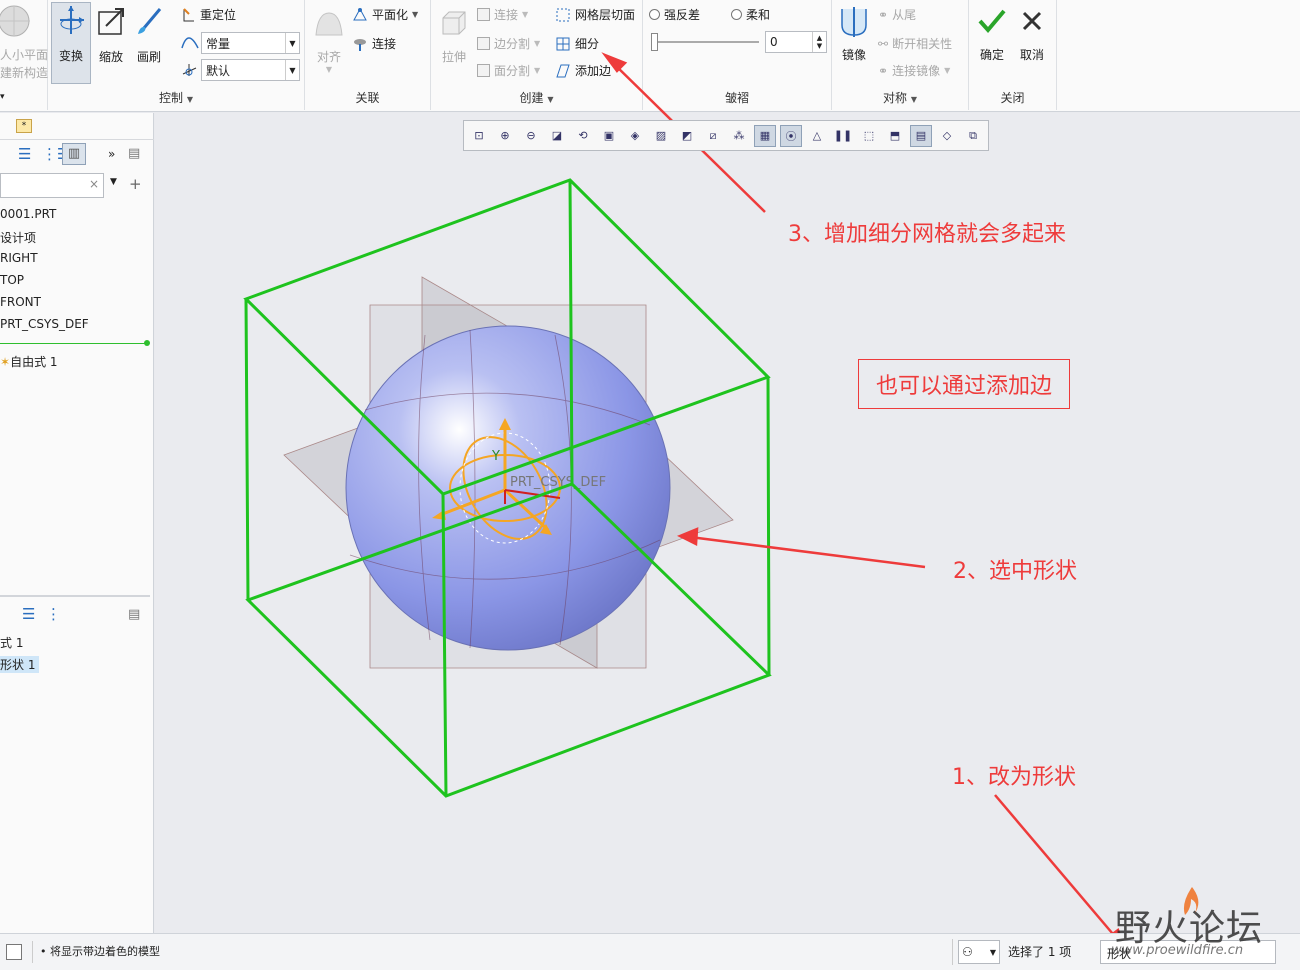 The width and height of the screenshot is (1300, 970). I want to click on point-display-icon: ⦿, so click(791, 135).